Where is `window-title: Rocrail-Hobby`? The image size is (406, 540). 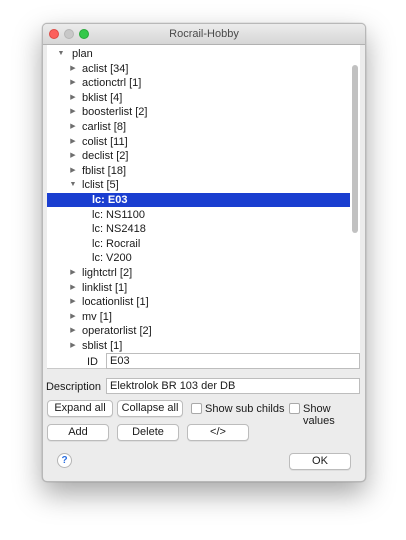 window-title: Rocrail-Hobby is located at coordinates (204, 34).